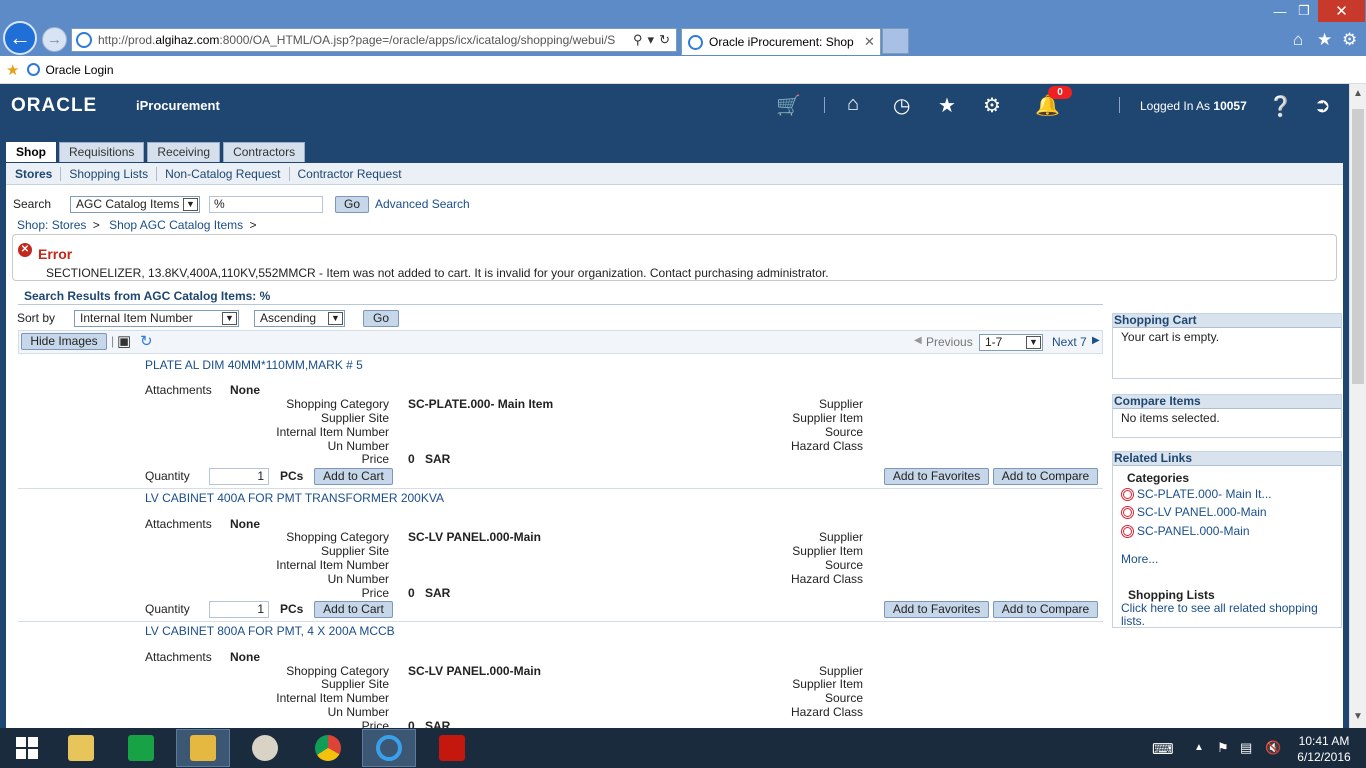 The height and width of the screenshot is (768, 1366). I want to click on catalog-select: AGC Catalog Items ▼, so click(135, 204).